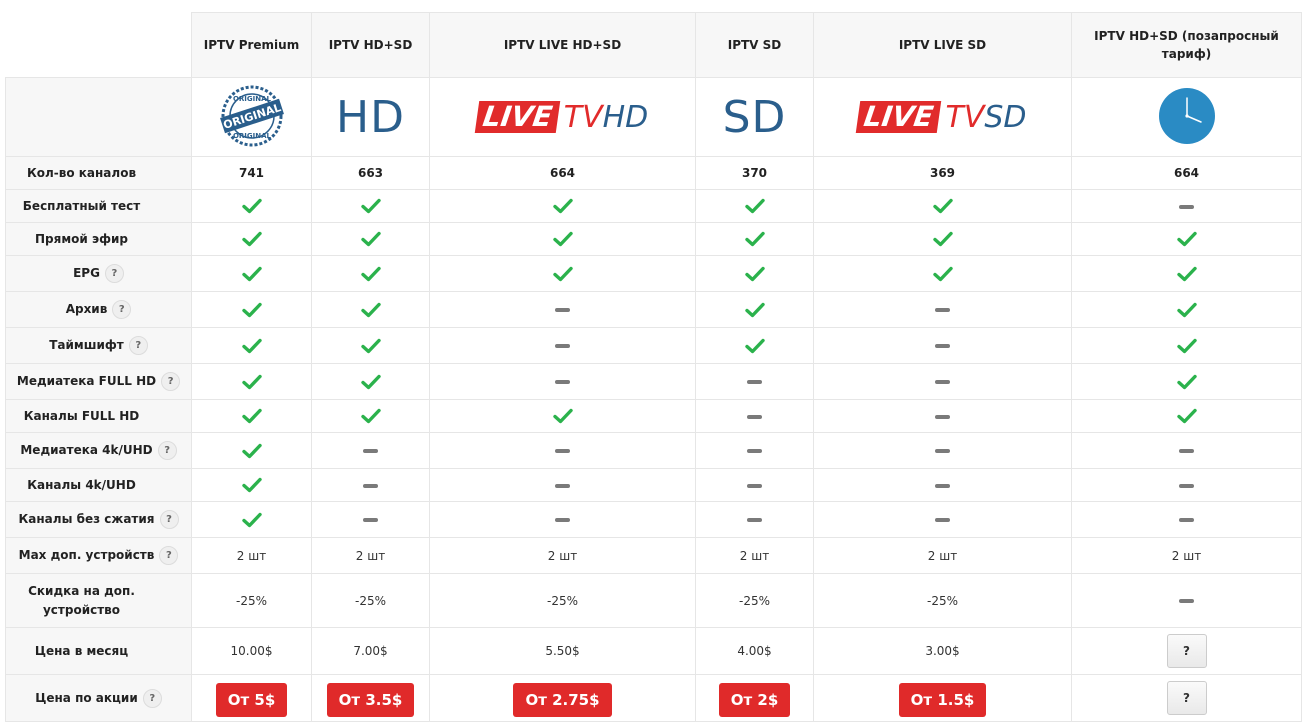  Describe the element at coordinates (251, 700) in the screenshot. I see `promo-price-button: От 5$` at that location.